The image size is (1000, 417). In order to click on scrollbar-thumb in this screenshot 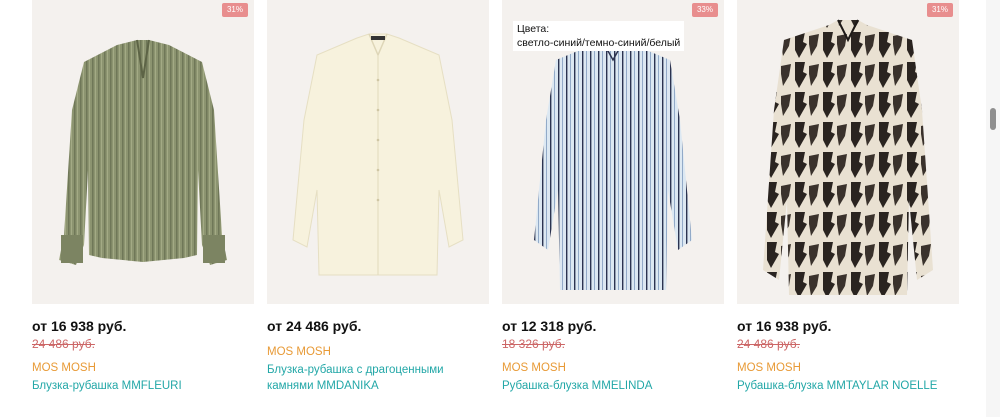, I will do `click(993, 119)`.